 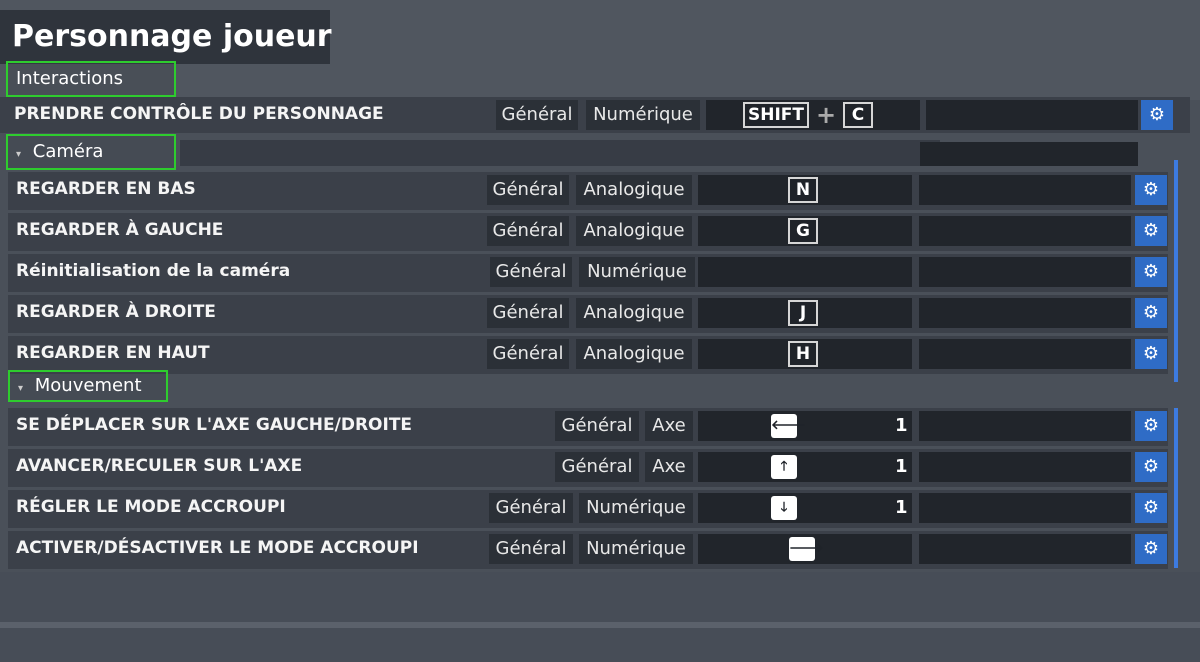 What do you see at coordinates (803, 231) in the screenshot?
I see `key-g: G` at bounding box center [803, 231].